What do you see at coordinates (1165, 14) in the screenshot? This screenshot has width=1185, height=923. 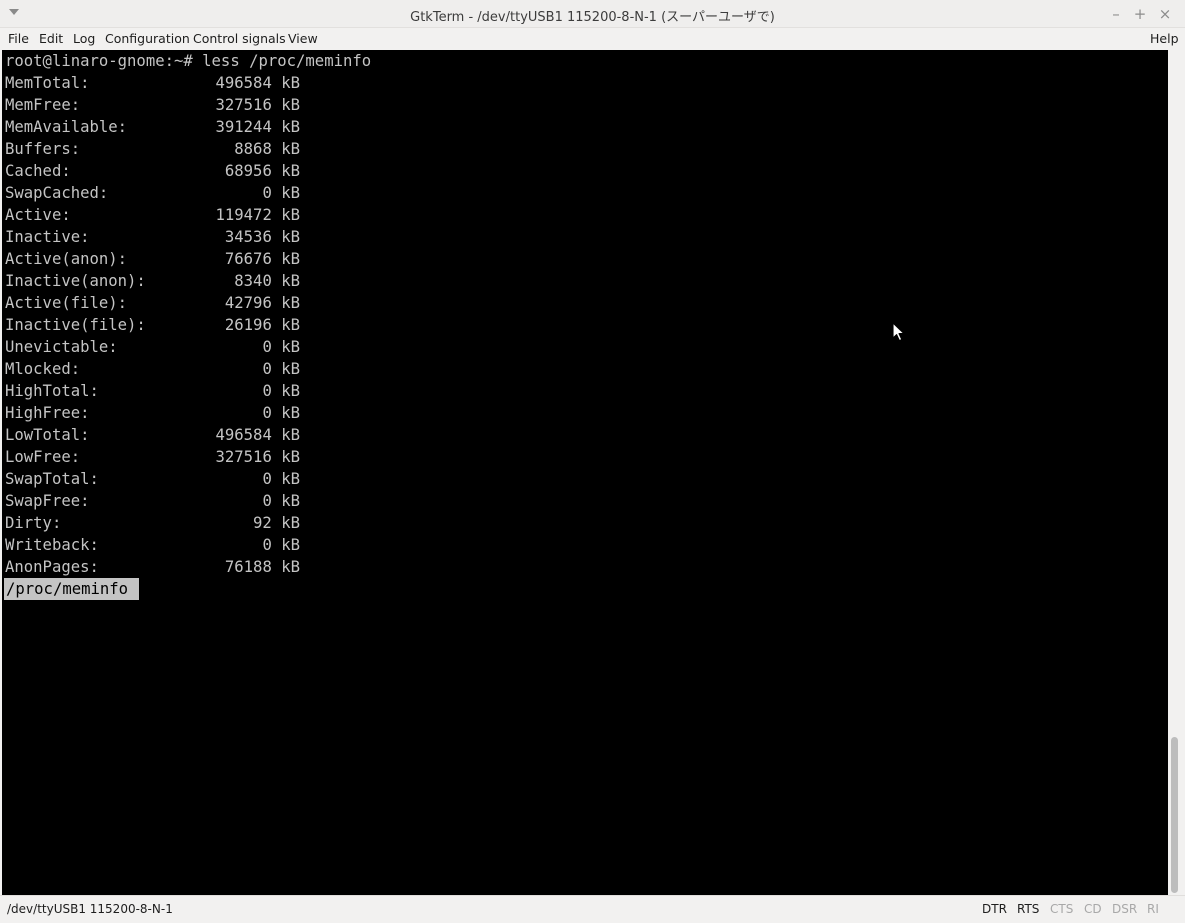 I see `close-button: ×` at bounding box center [1165, 14].